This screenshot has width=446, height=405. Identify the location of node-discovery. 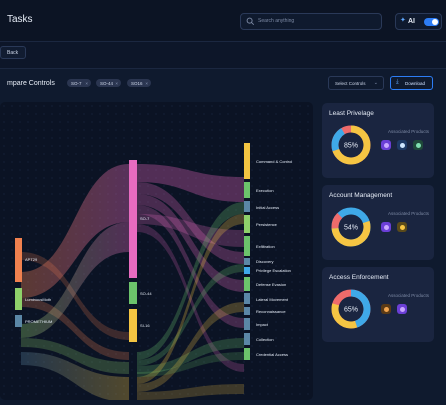
(247, 261).